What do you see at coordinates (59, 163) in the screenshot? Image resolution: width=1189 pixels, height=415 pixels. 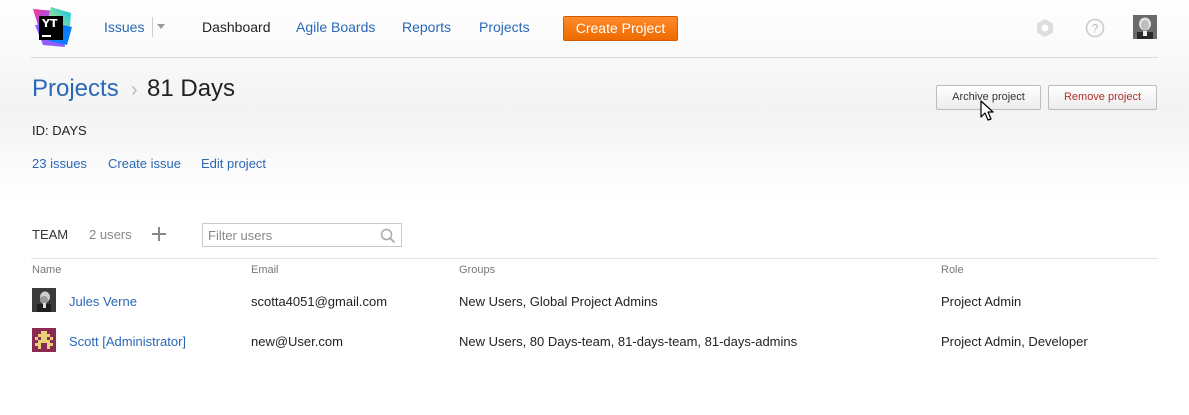 I see `issues-count-link: 23 issues` at bounding box center [59, 163].